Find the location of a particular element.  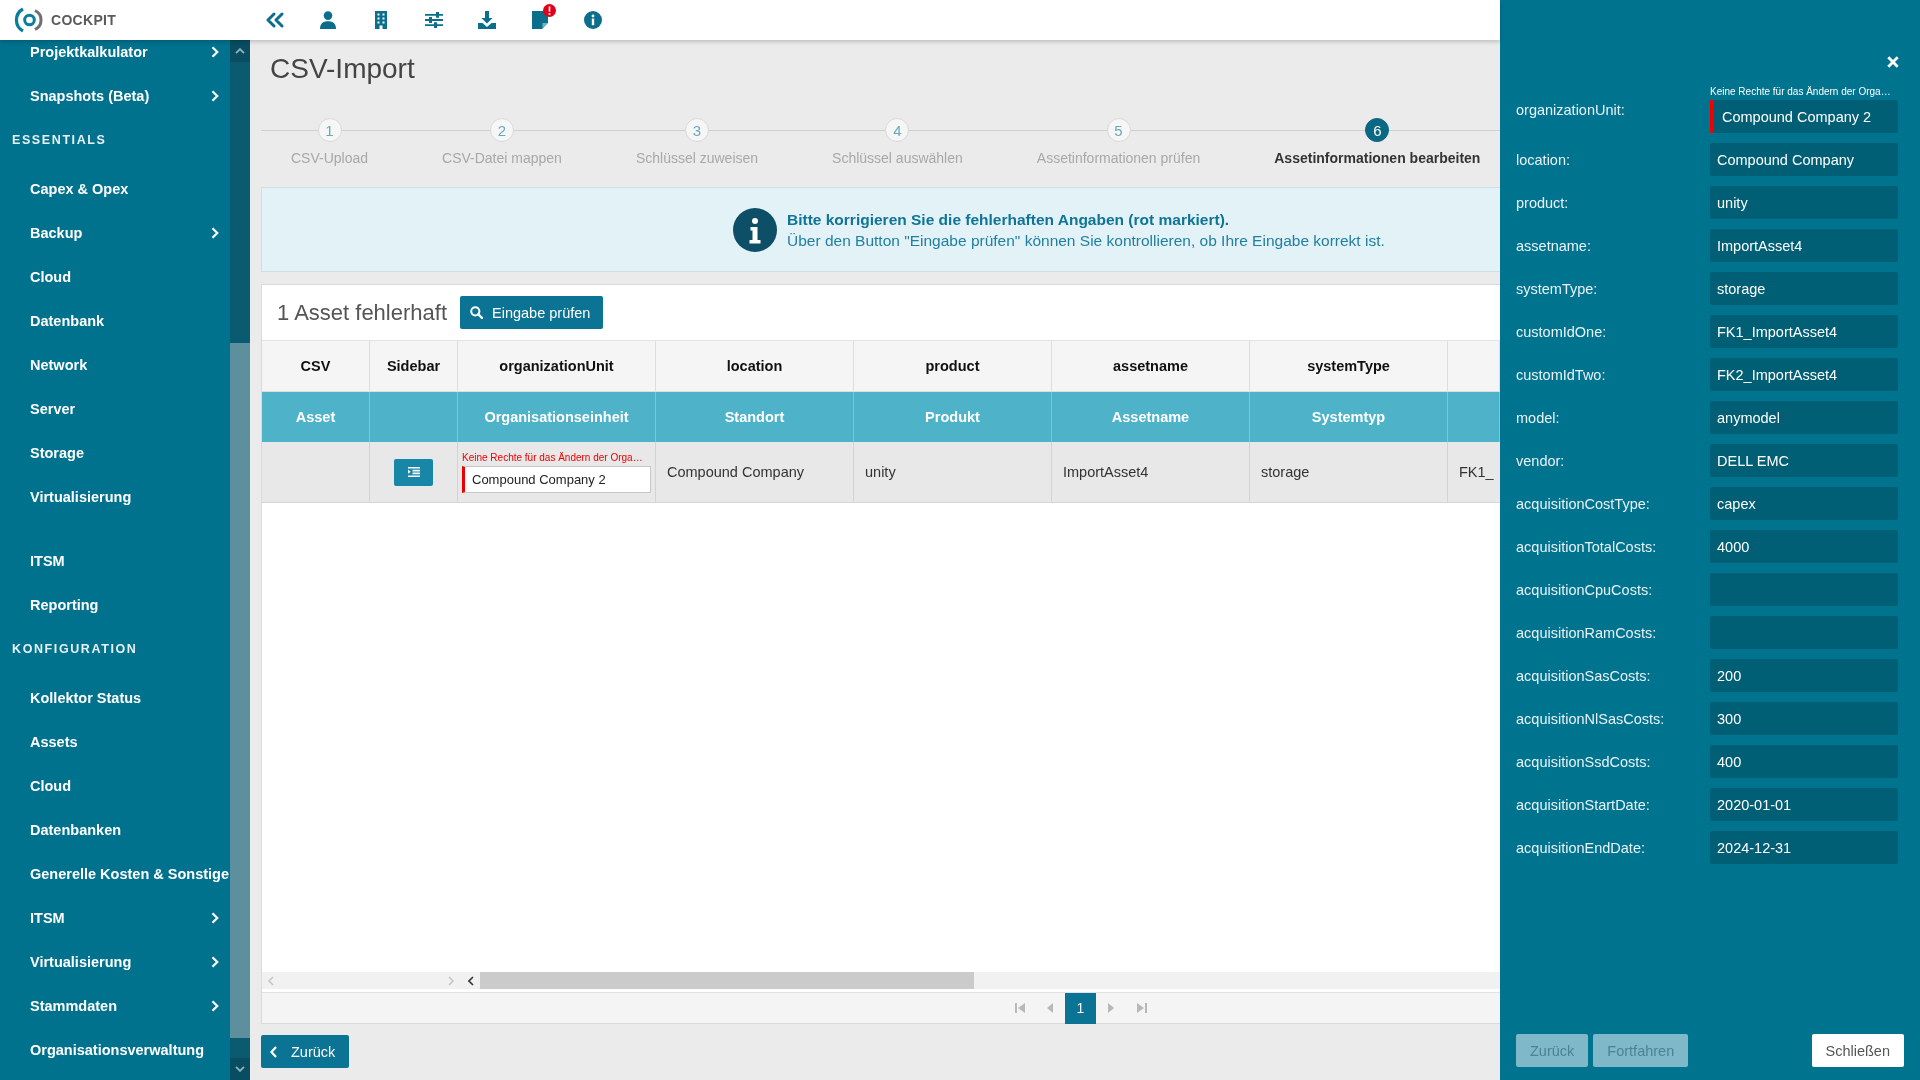

results-title: 1 Asset fehlerhaft is located at coordinates (362, 312).